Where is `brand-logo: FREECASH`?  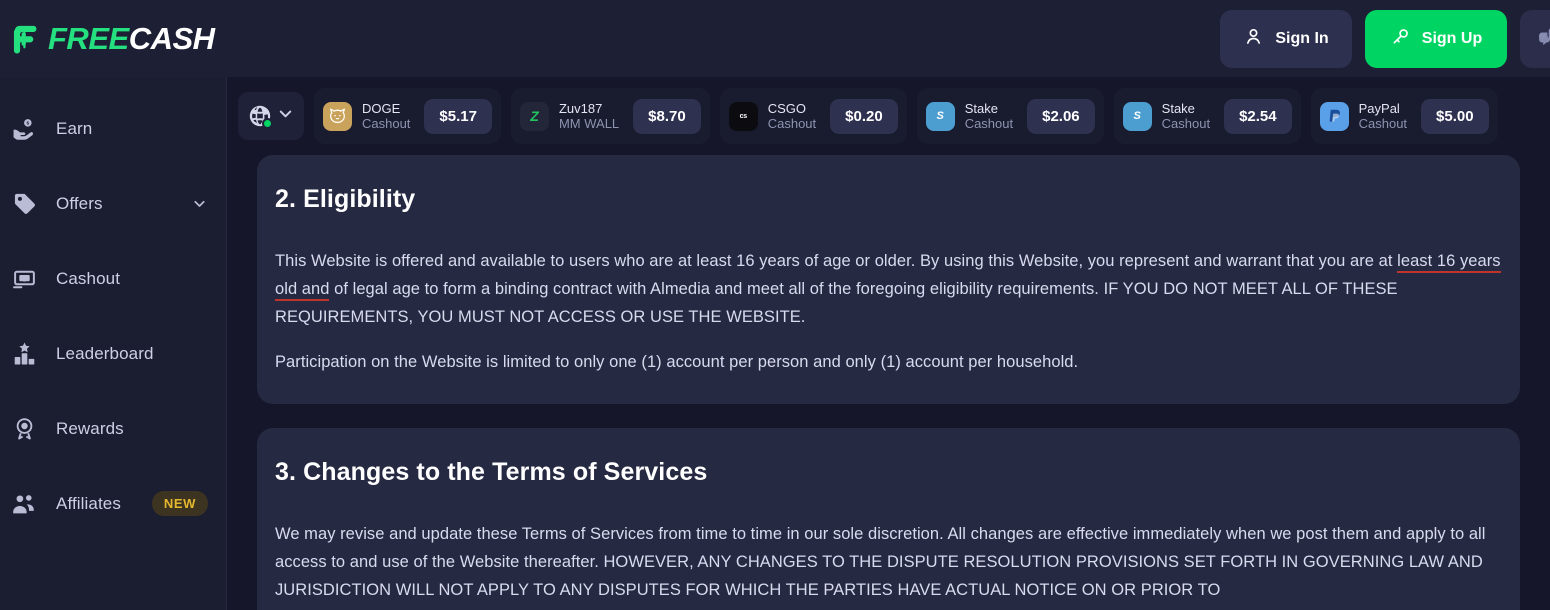
brand-logo: FREECASH is located at coordinates (113, 38).